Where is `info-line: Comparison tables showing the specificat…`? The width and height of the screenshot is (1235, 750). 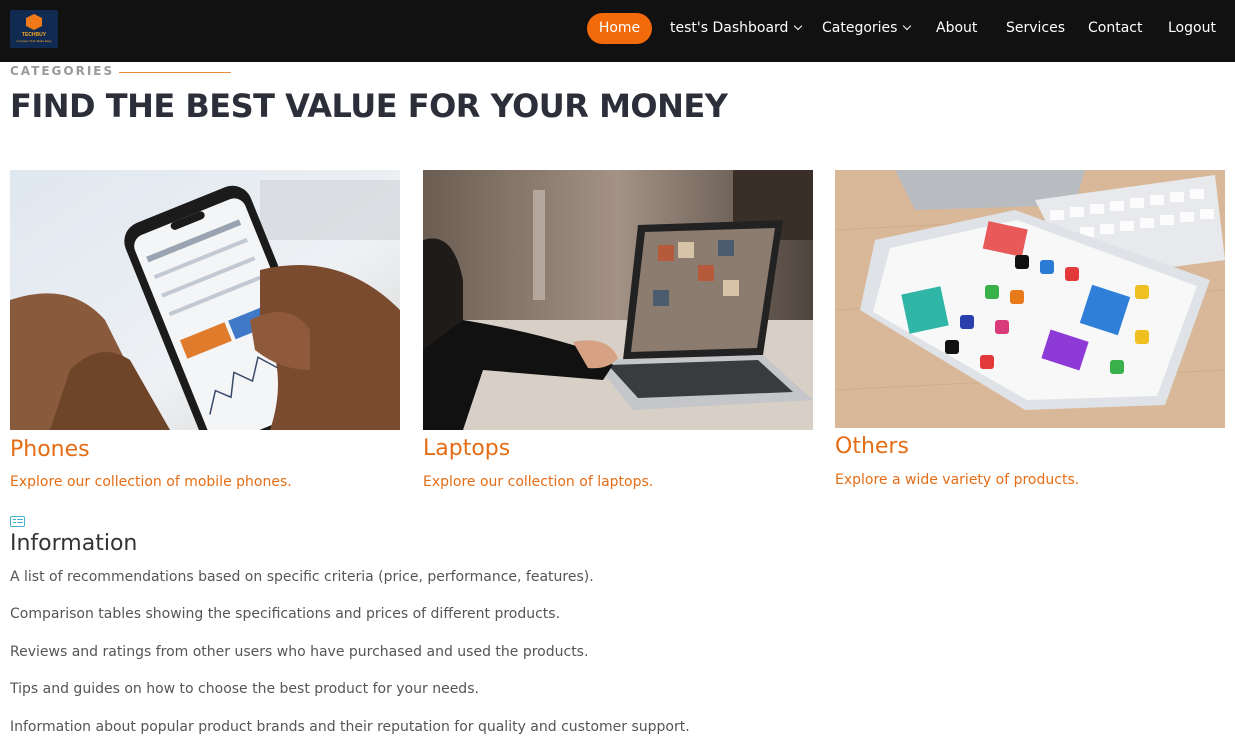 info-line: Comparison tables showing the specificat… is located at coordinates (285, 614).